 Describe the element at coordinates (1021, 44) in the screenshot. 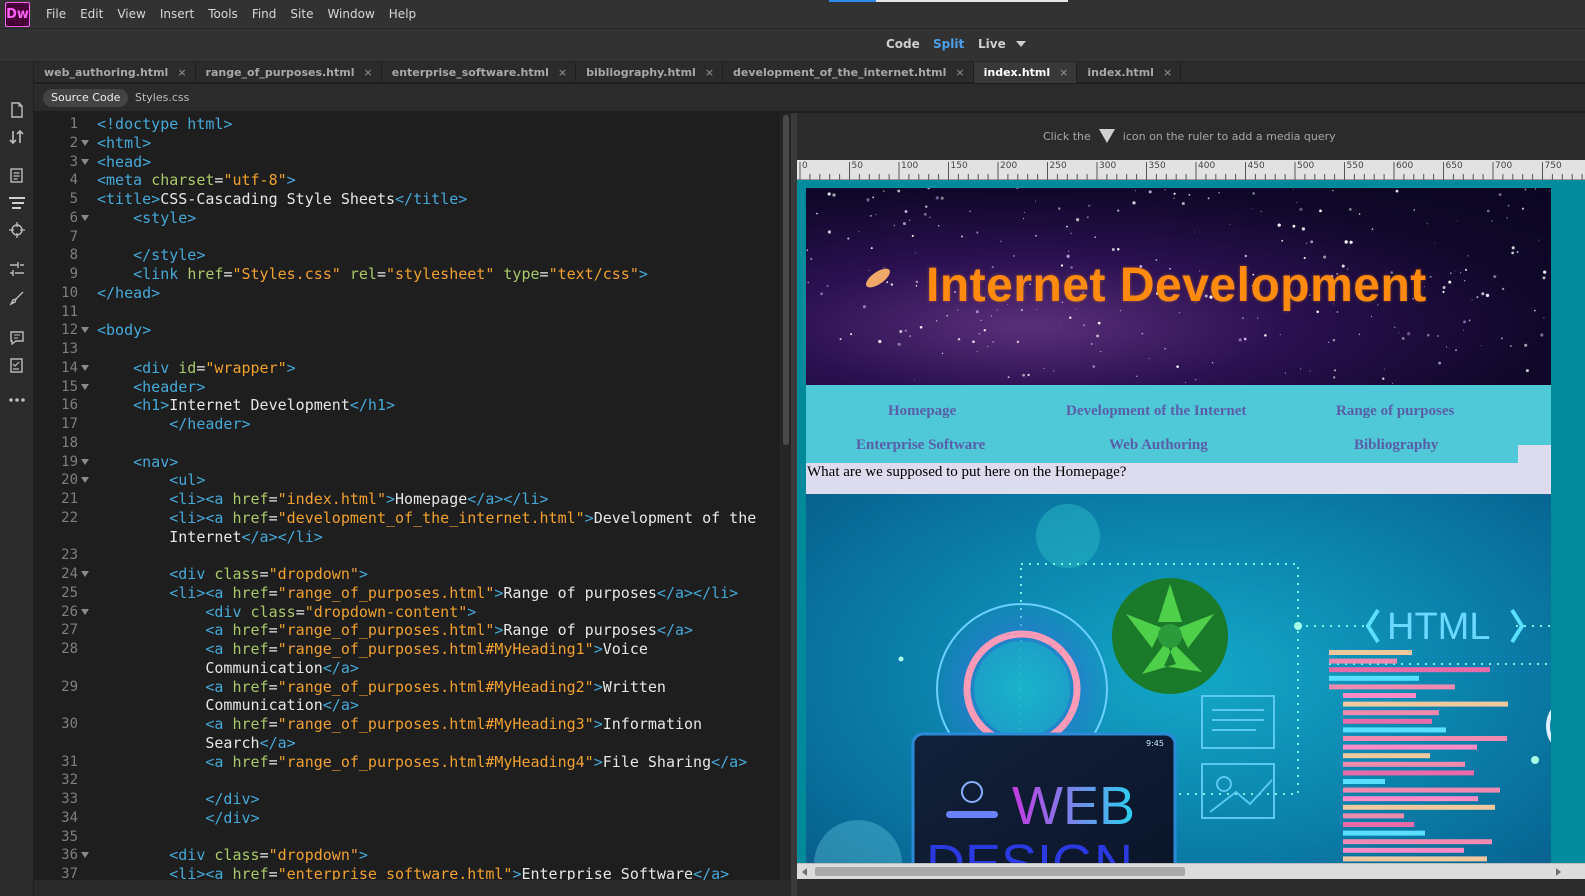

I see `view-mode-dropdown-icon` at that location.